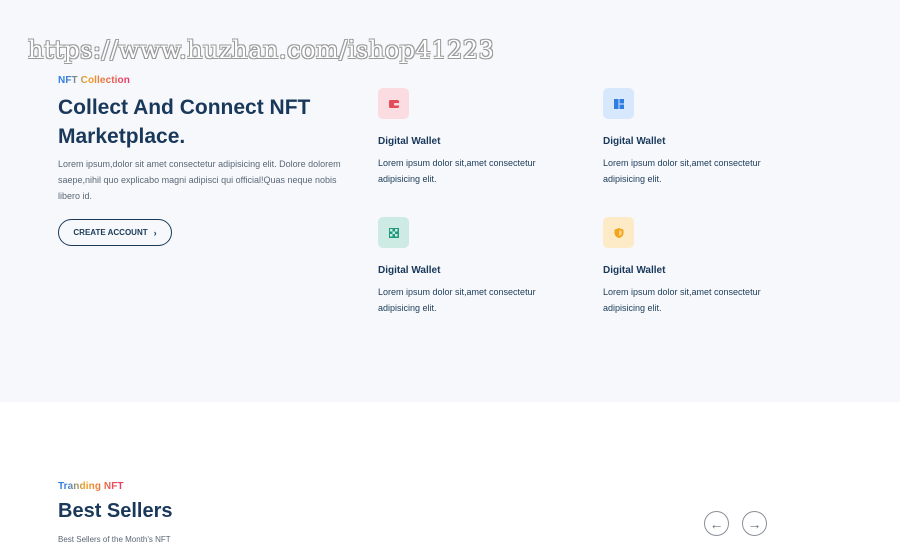 This screenshot has height=556, width=900. I want to click on grid-icon, so click(618, 103).